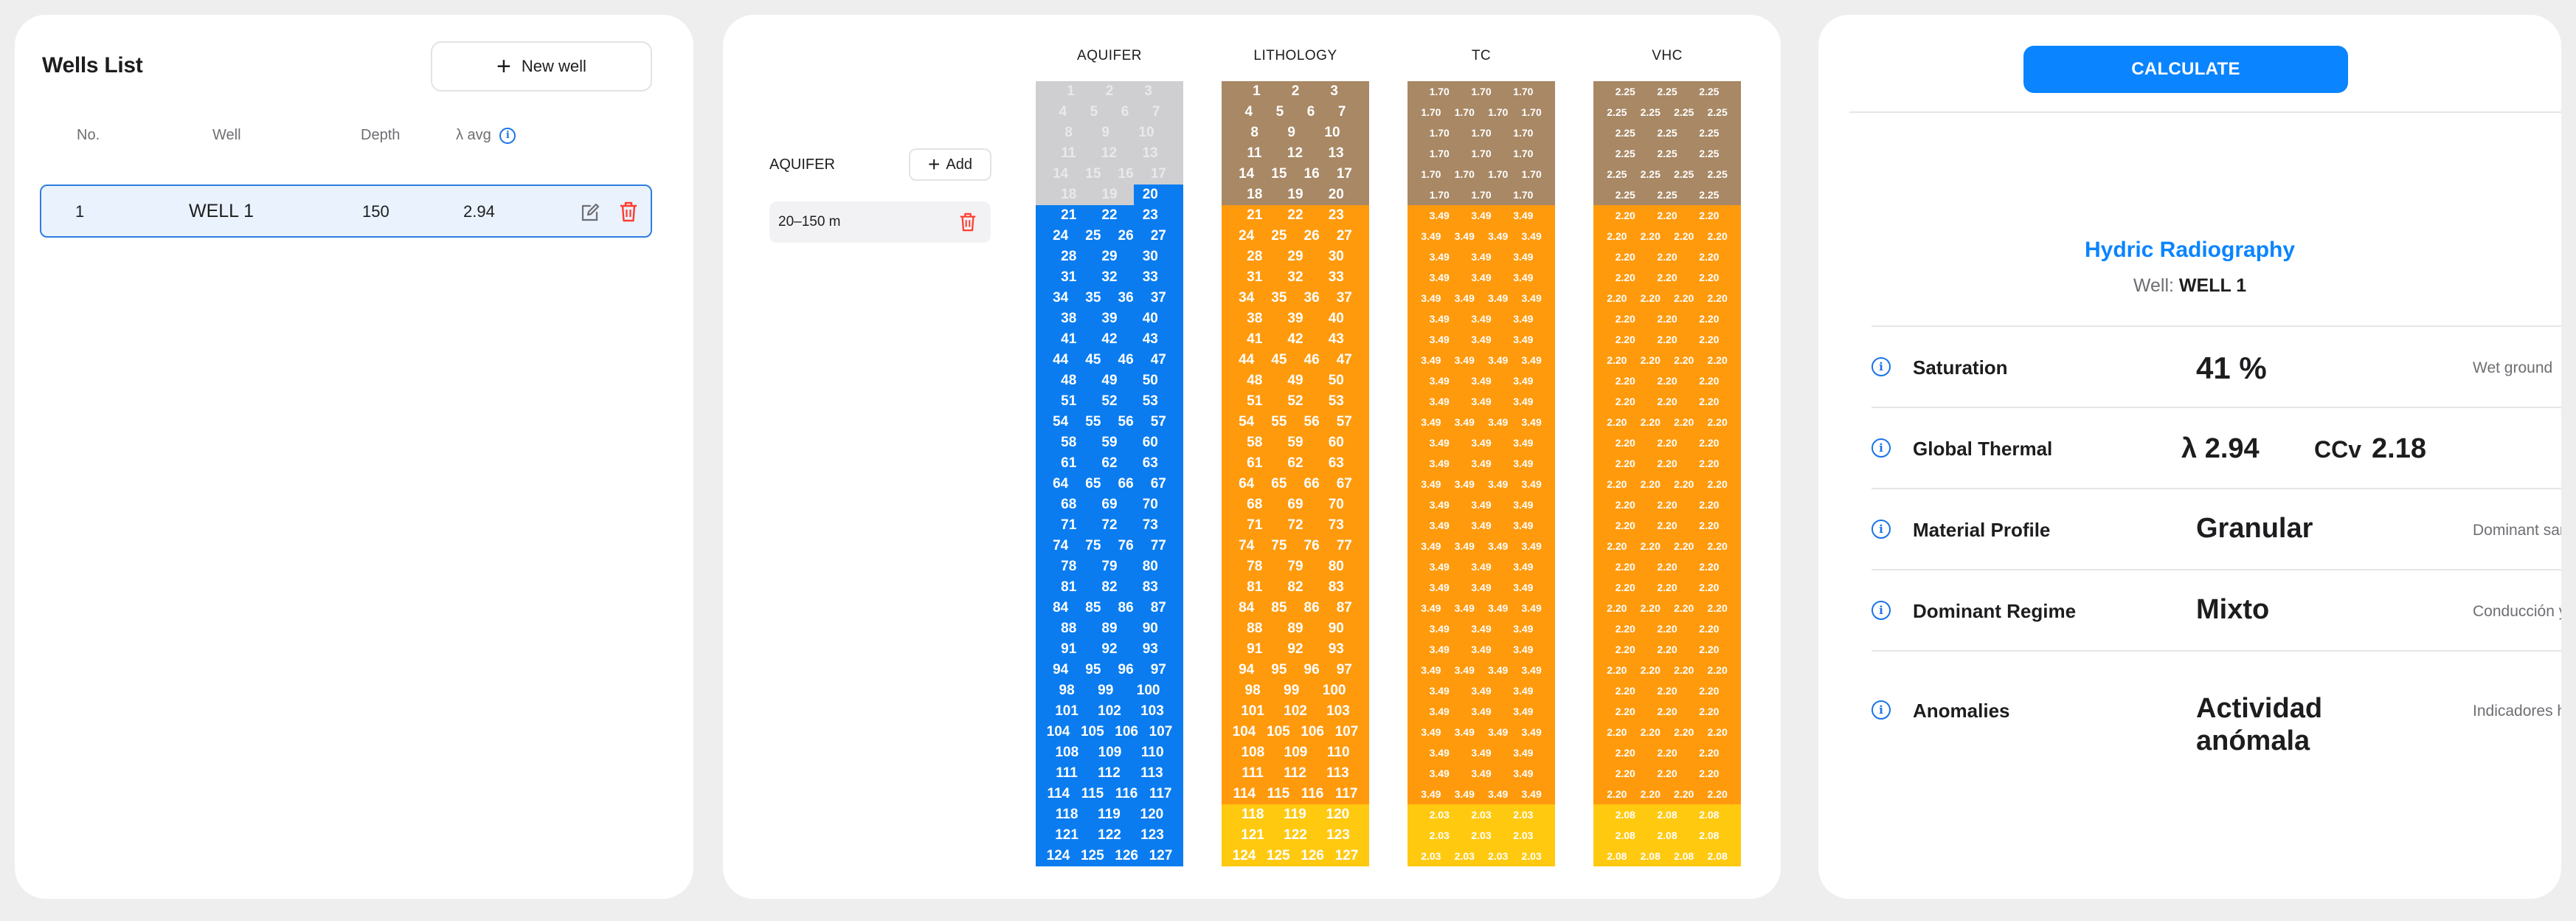  What do you see at coordinates (2233, 609) in the screenshot?
I see `result-value: Mixto` at bounding box center [2233, 609].